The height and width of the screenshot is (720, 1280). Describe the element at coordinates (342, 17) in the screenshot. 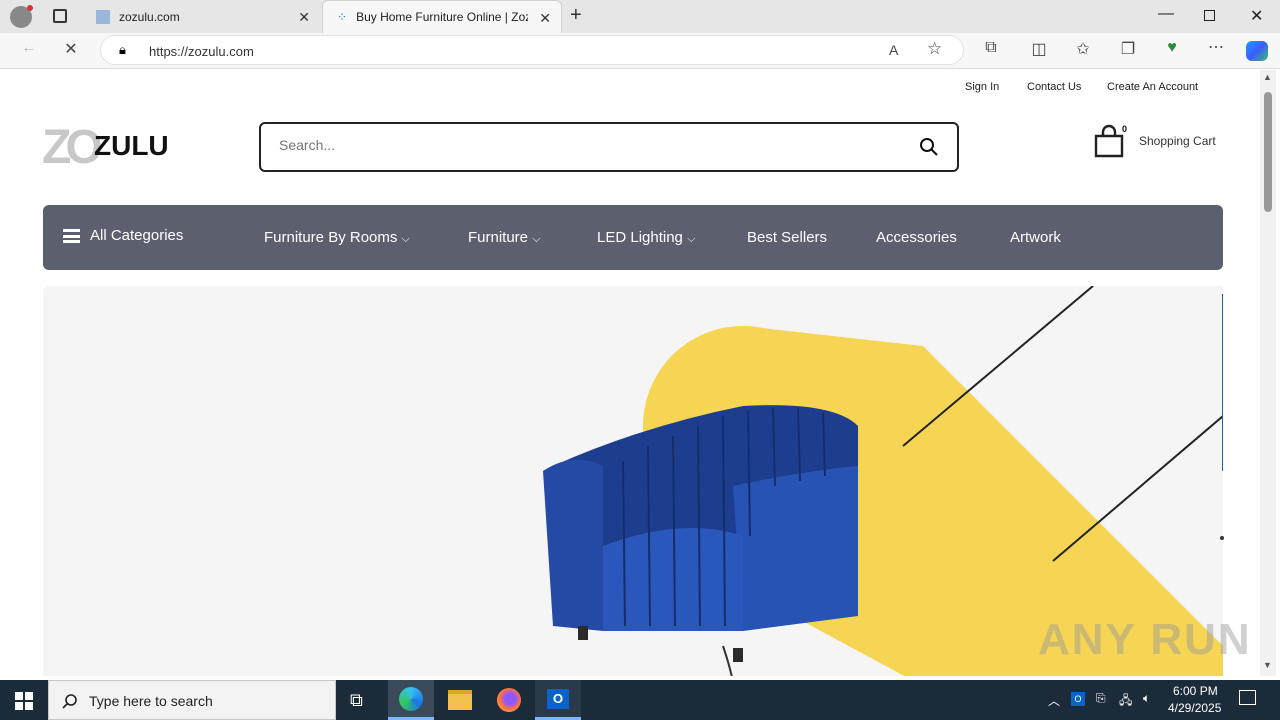

I see `loading-icon: ⁘` at that location.